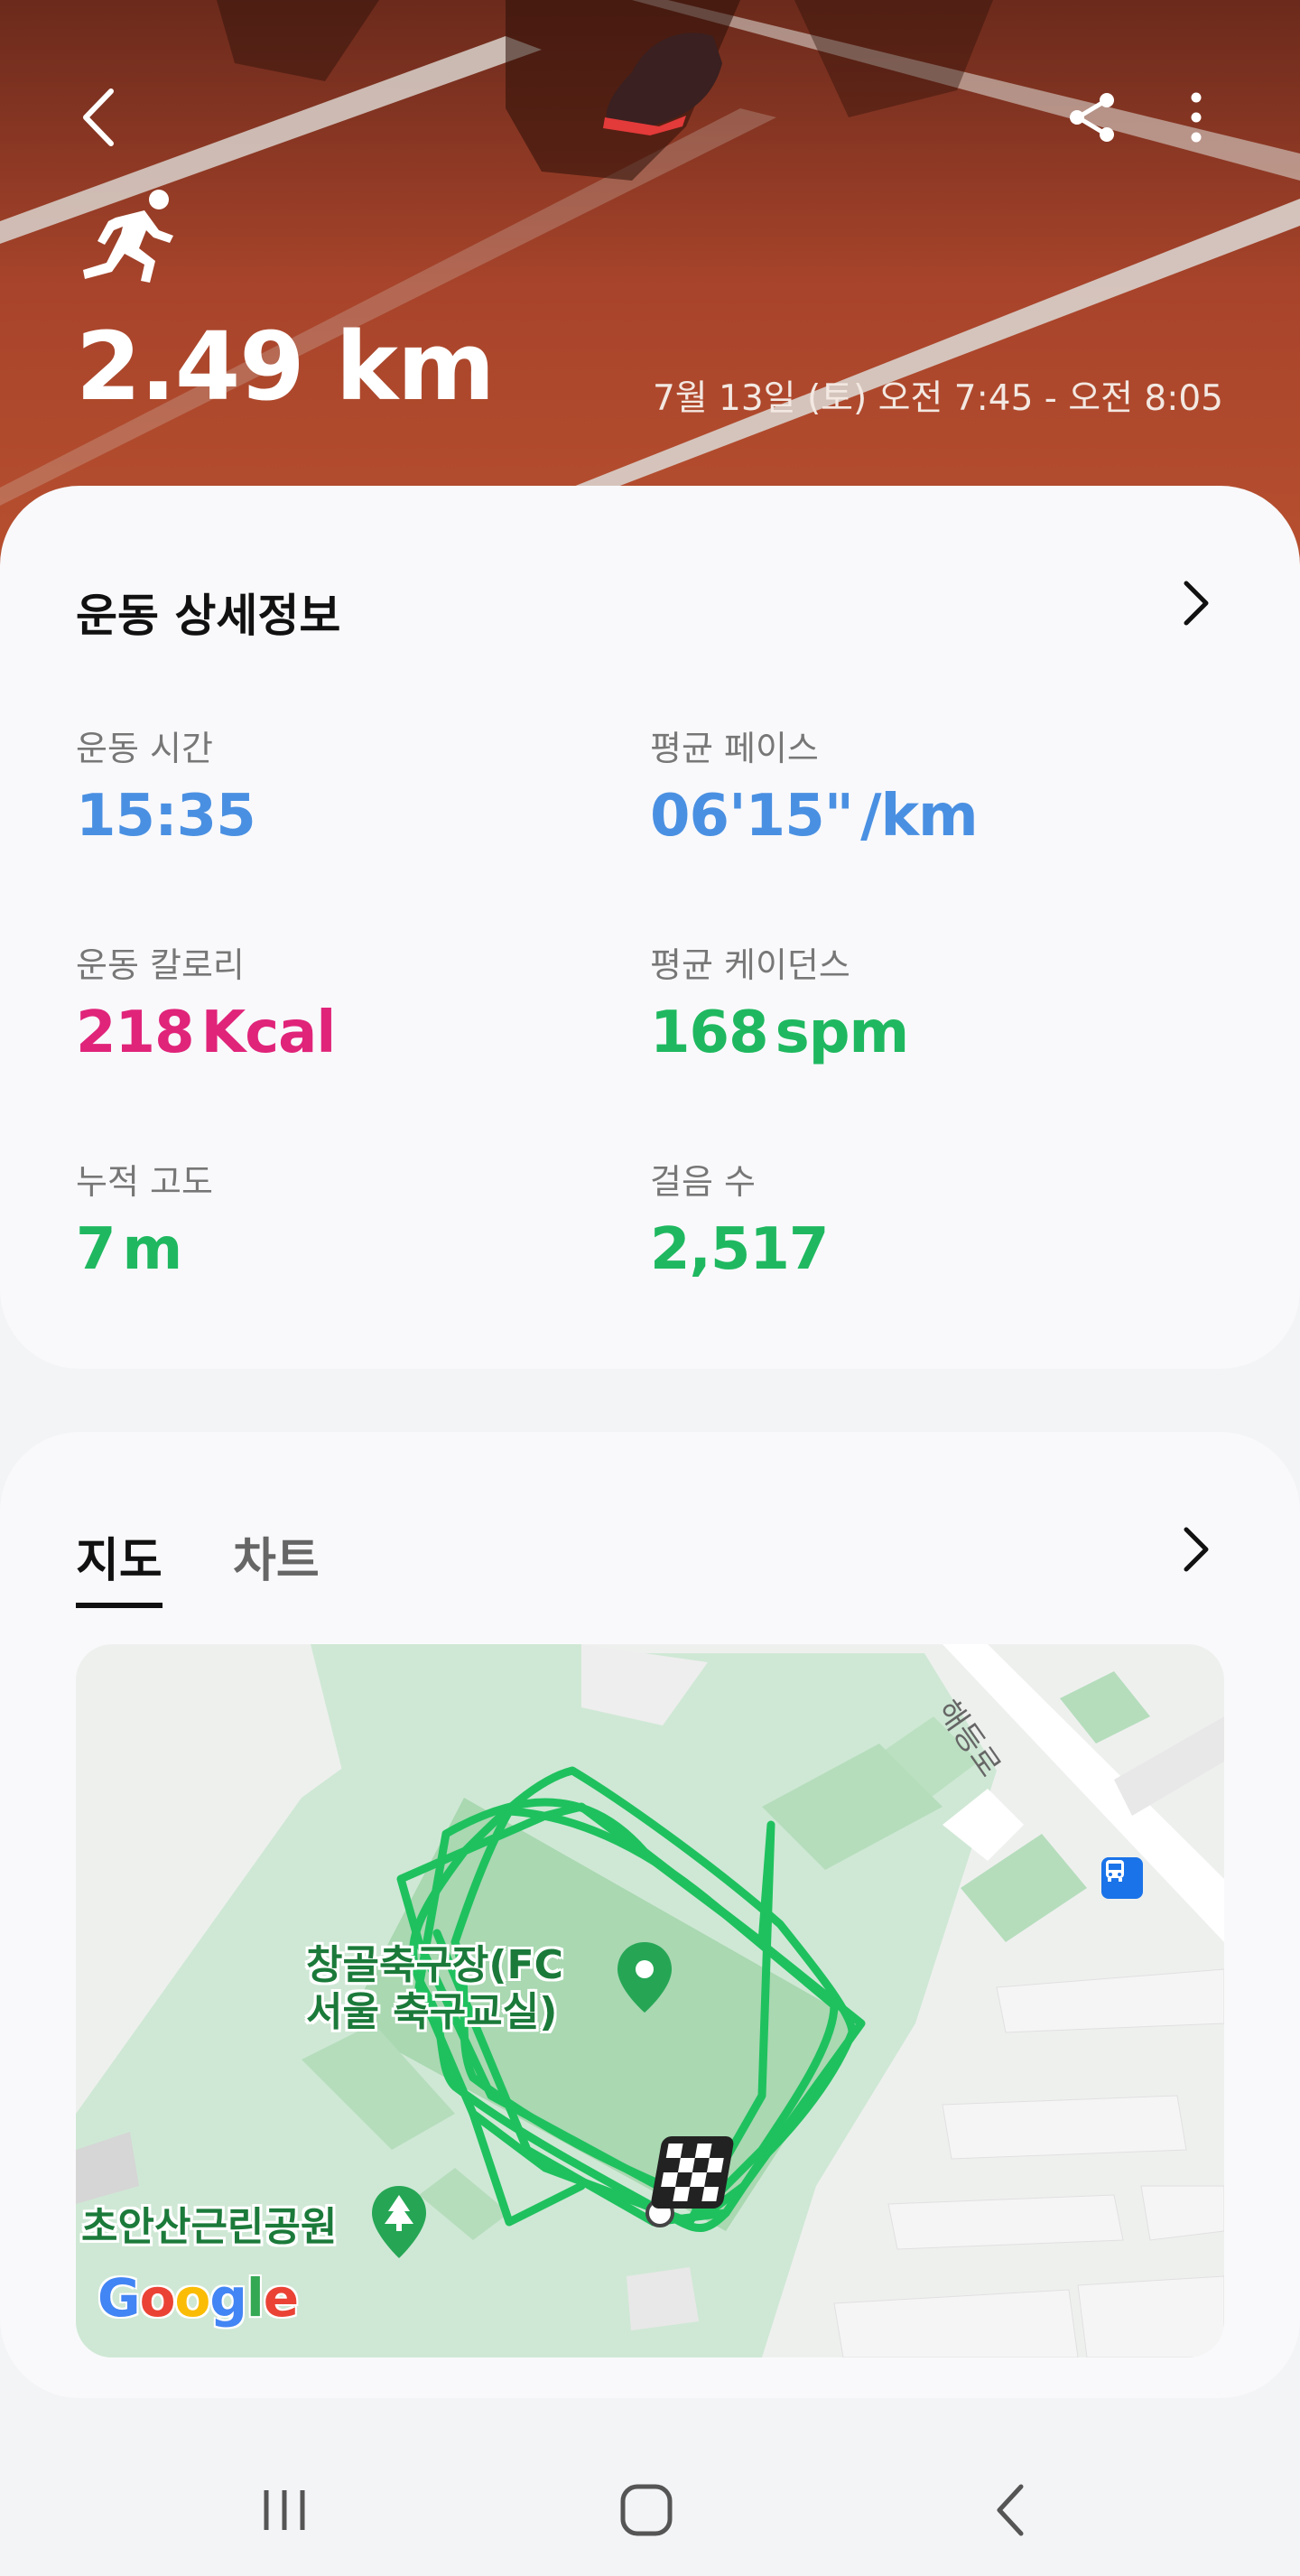 The width and height of the screenshot is (1300, 2576). I want to click on stat-value: 168 spm, so click(780, 1033).